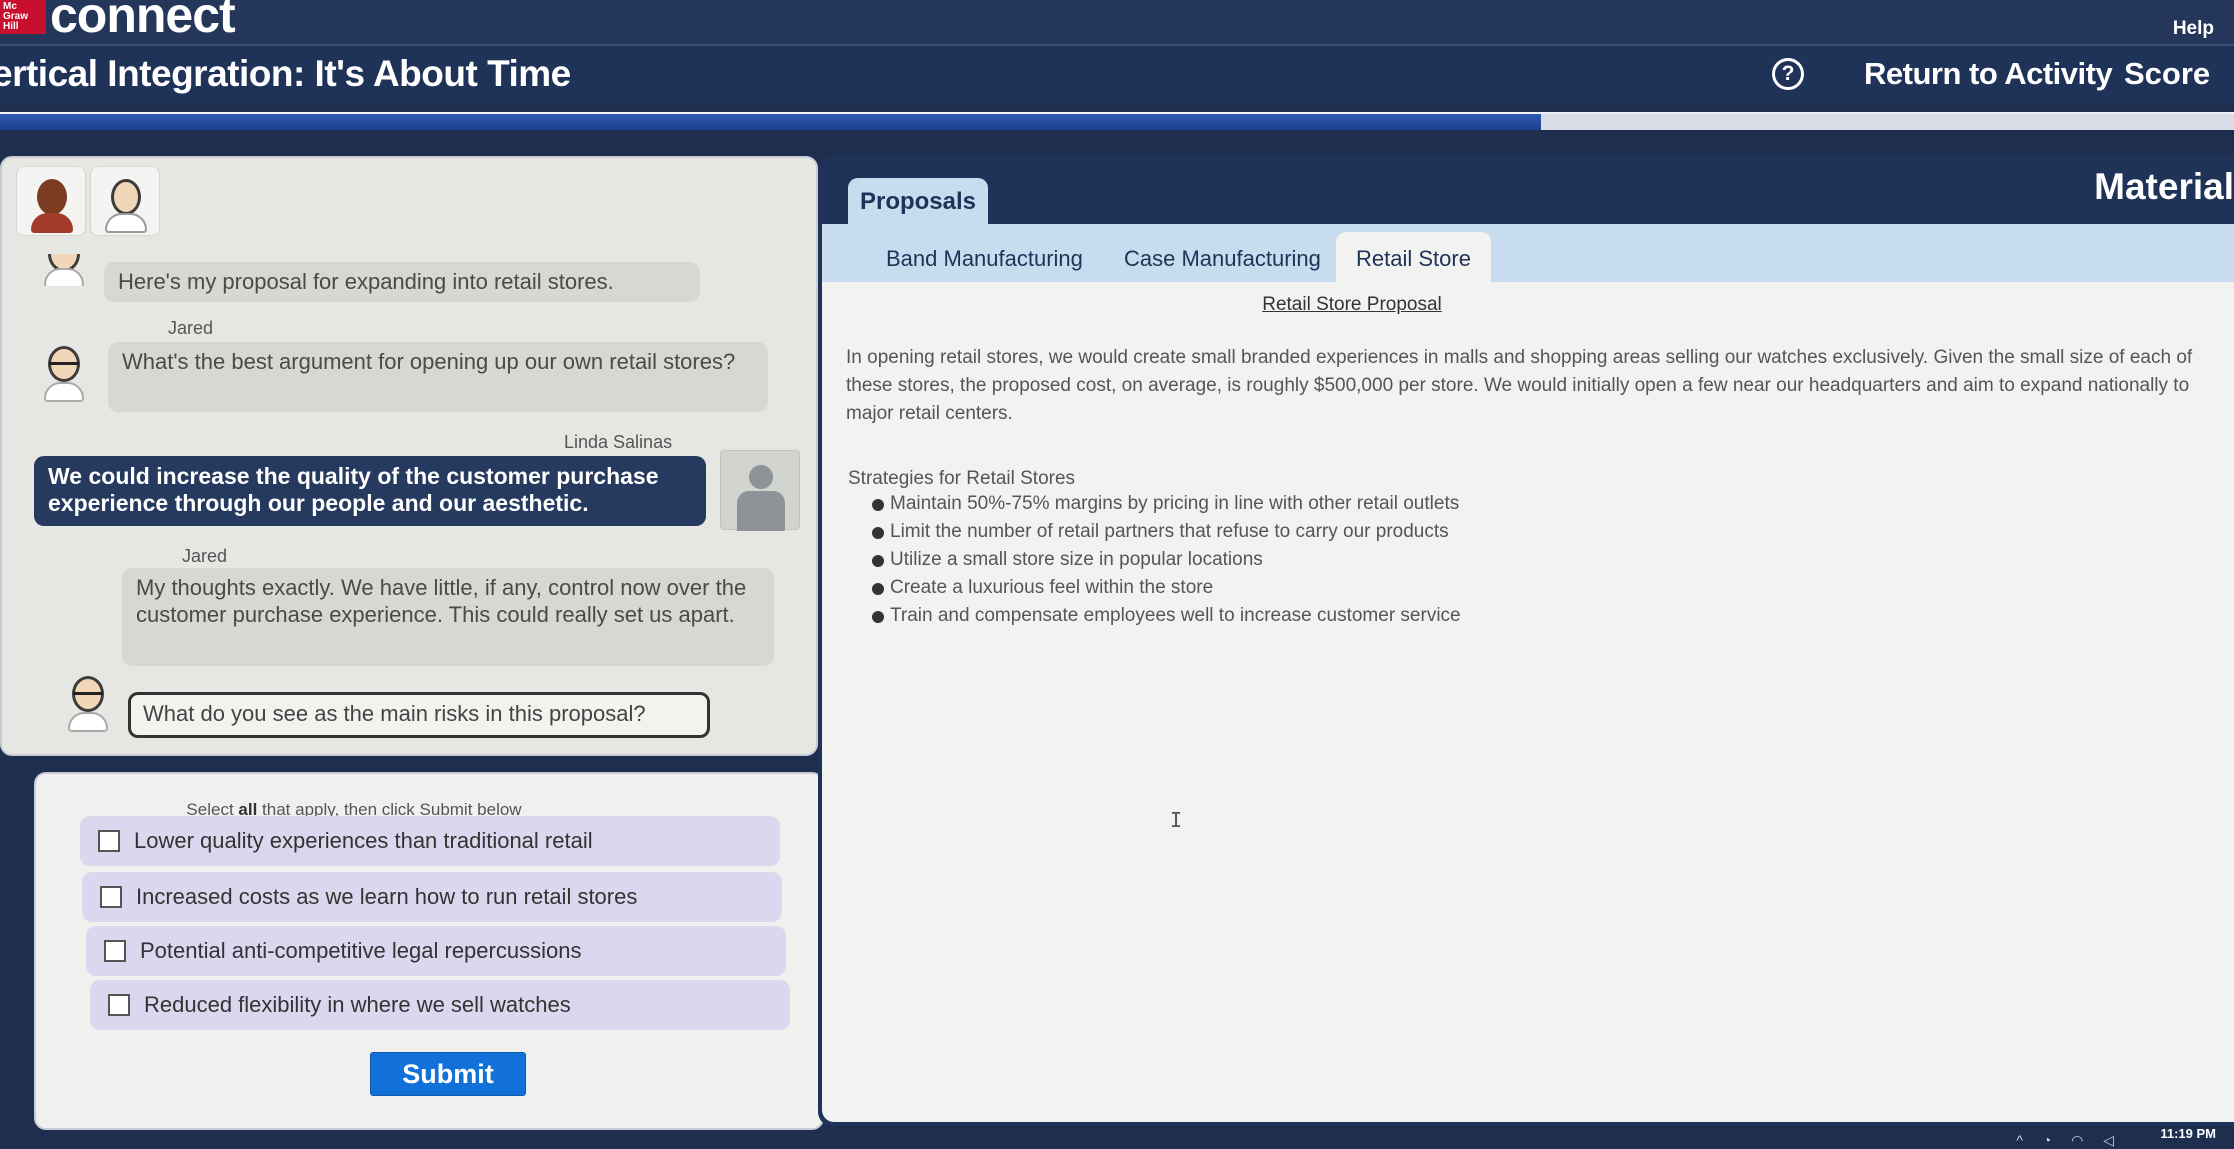 The height and width of the screenshot is (1149, 2234). I want to click on tab-band-manufacturing: Band Manufacturing, so click(984, 259).